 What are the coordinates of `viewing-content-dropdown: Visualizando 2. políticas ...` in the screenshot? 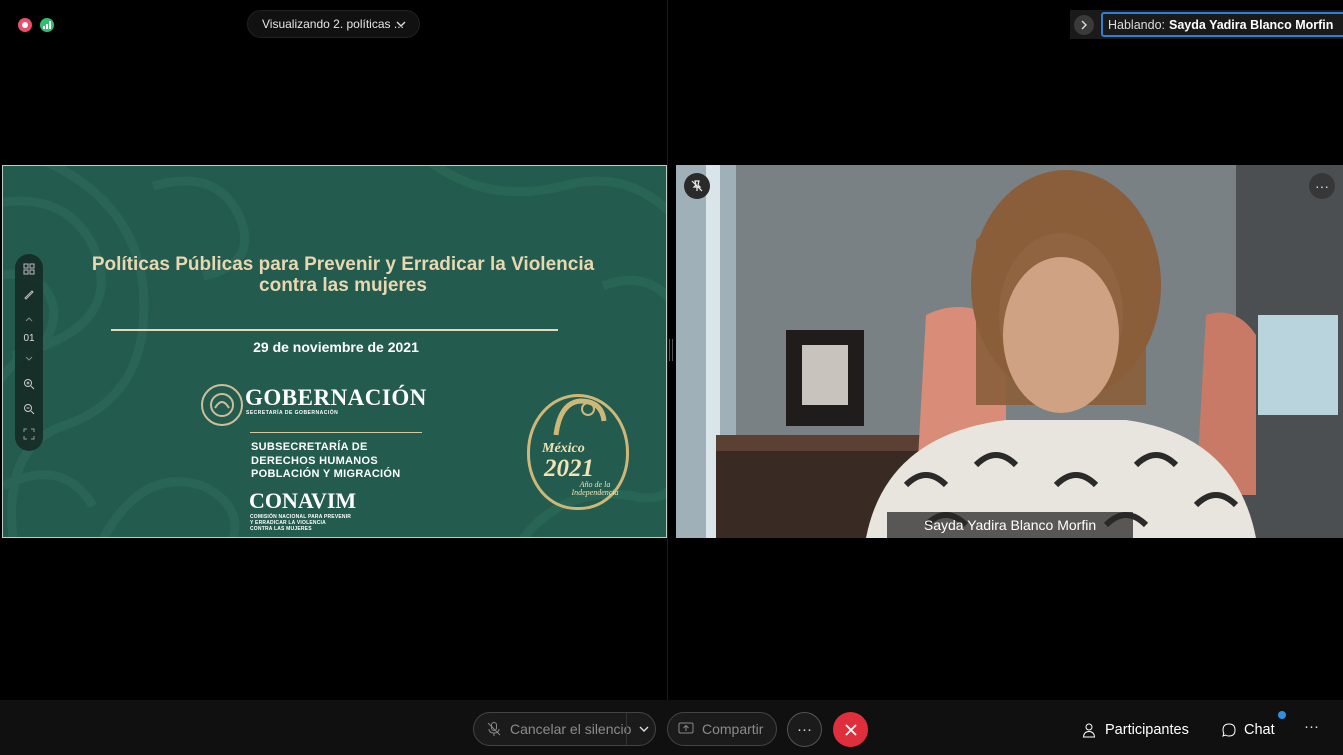 It's located at (333, 24).